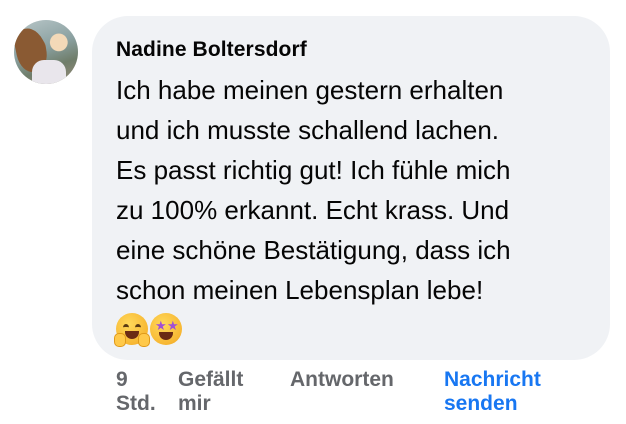  I want to click on comment-timestamp: 9 Std., so click(147, 392).